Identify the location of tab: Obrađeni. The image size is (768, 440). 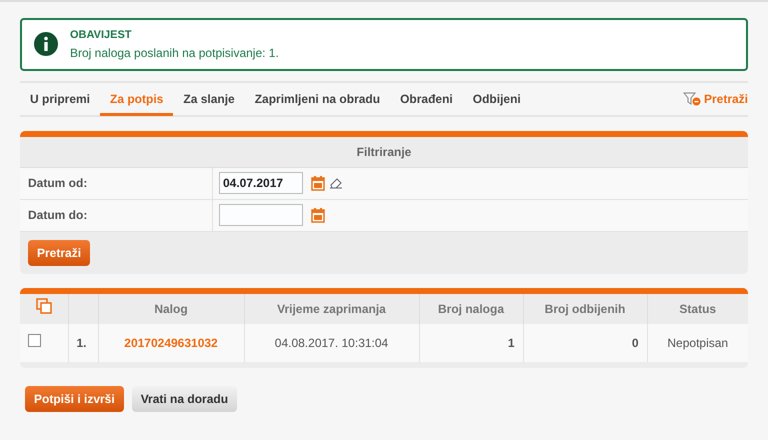
(426, 99).